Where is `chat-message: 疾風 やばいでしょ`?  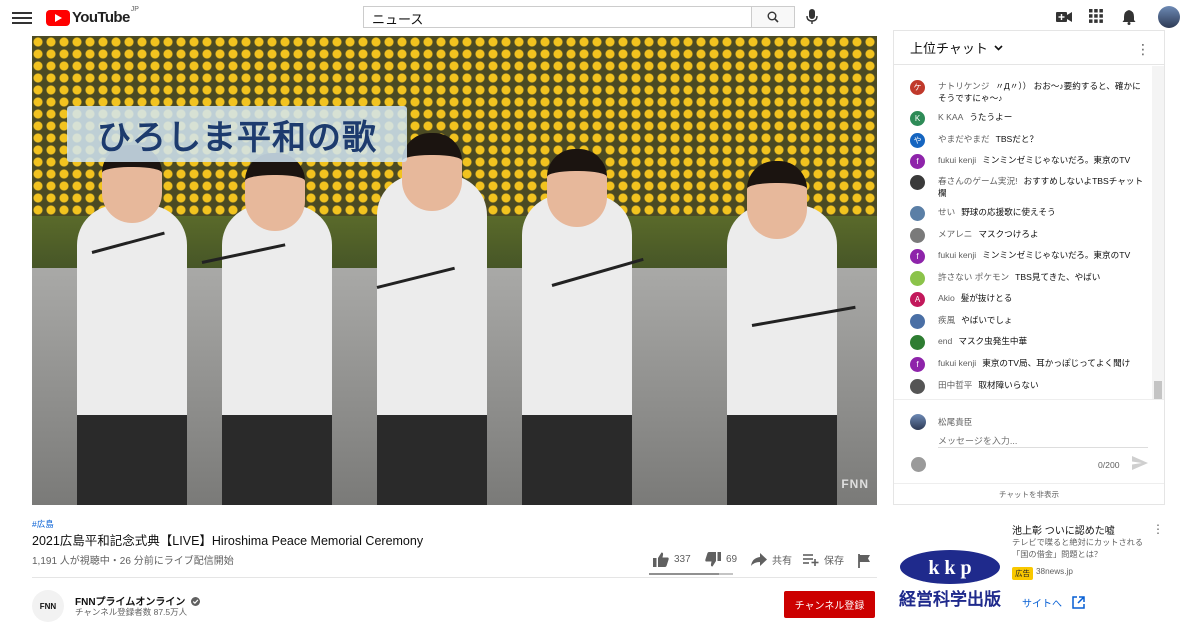 chat-message: 疾風 やばいでしょ is located at coordinates (1028, 321).